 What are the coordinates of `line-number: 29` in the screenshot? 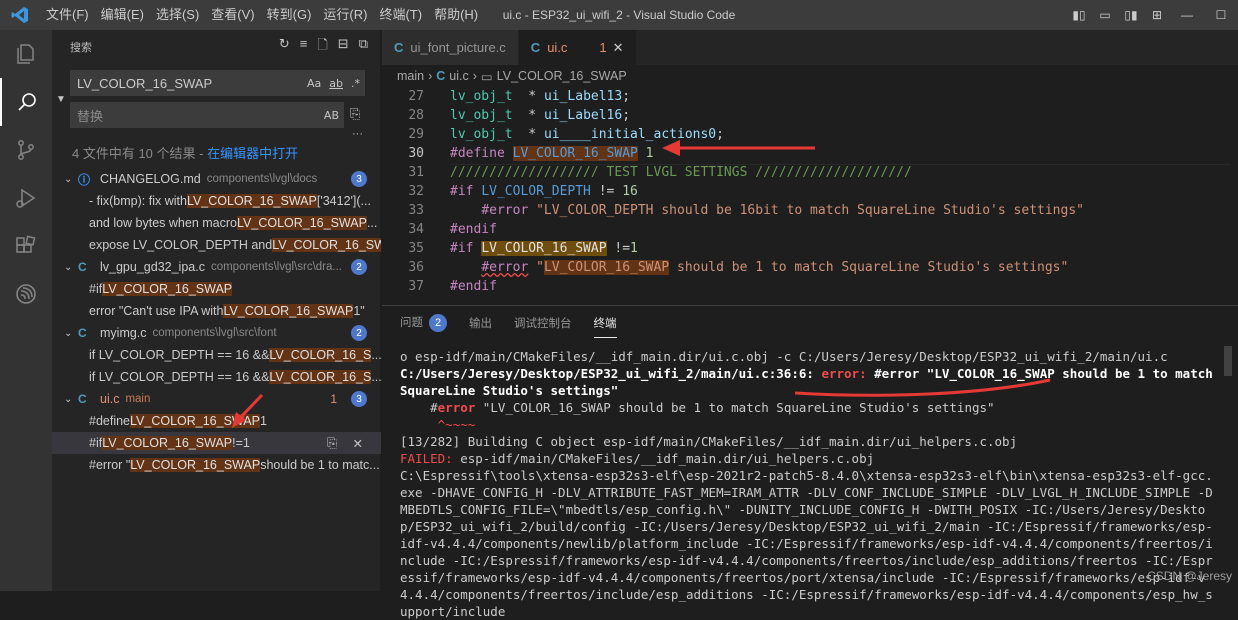 It's located at (416, 134).